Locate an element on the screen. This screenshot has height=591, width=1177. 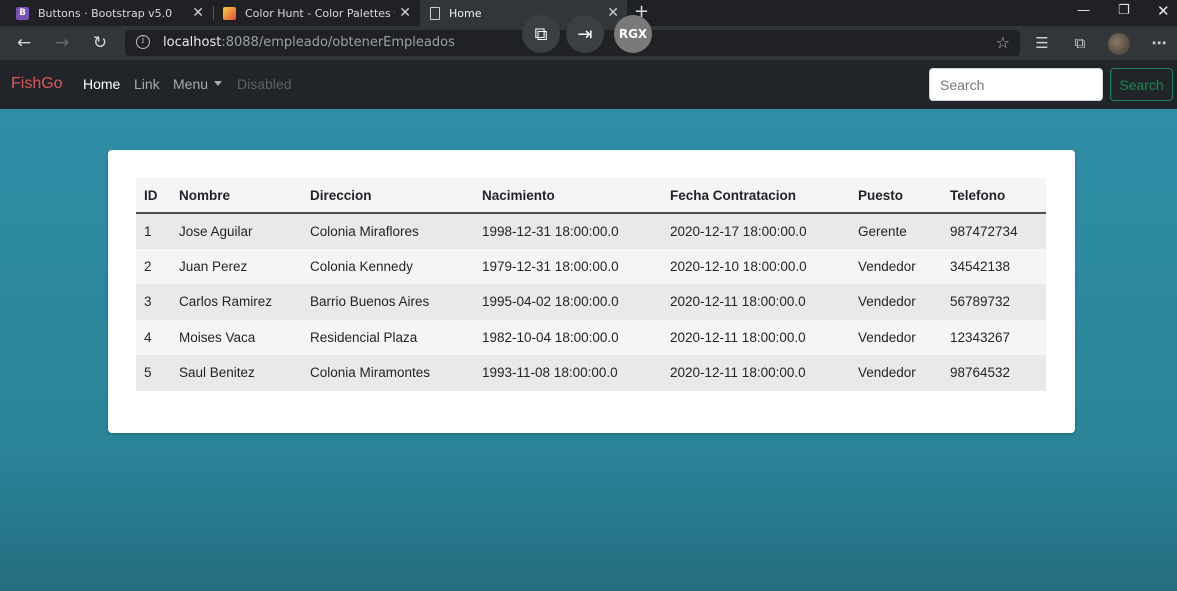
tab-label: Buttons · Bootstrap v5.0 is located at coordinates (105, 13).